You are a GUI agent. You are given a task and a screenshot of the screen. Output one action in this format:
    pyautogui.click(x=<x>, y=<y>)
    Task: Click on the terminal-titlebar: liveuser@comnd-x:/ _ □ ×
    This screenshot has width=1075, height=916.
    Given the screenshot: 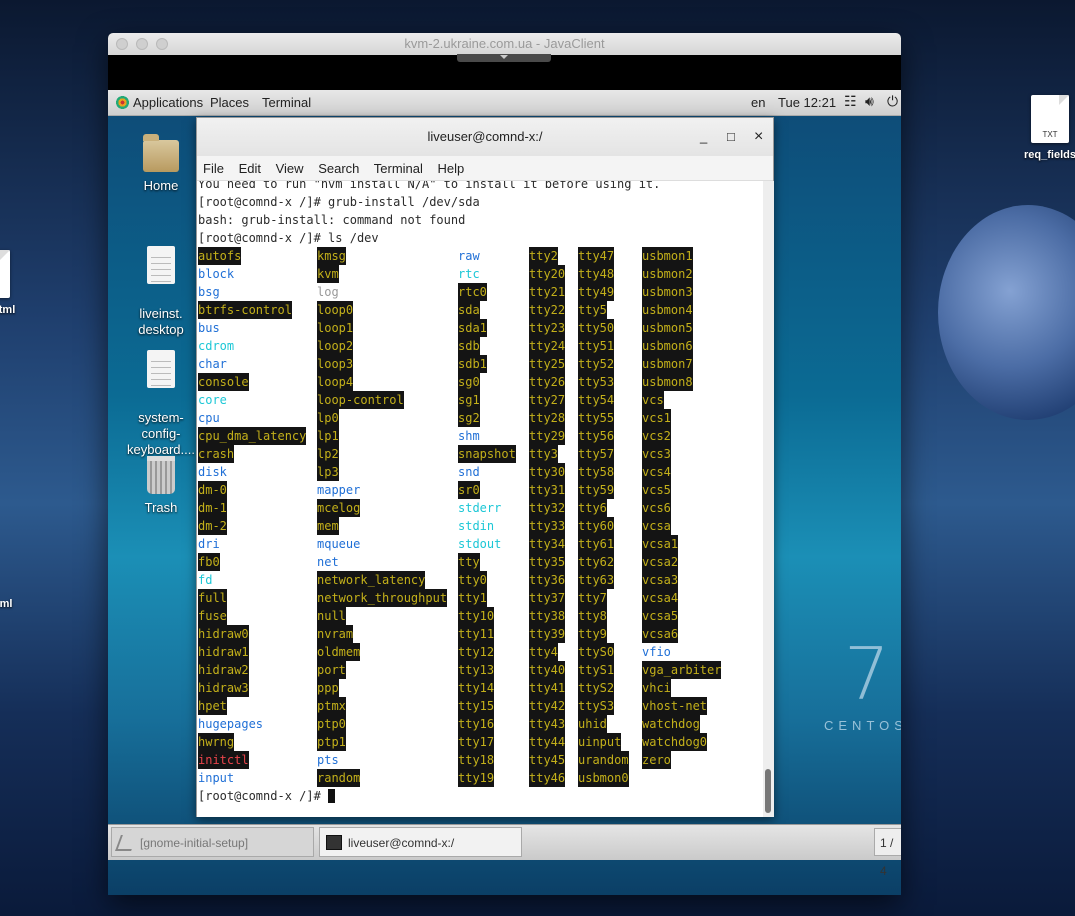 What is the action you would take?
    pyautogui.click(x=485, y=137)
    